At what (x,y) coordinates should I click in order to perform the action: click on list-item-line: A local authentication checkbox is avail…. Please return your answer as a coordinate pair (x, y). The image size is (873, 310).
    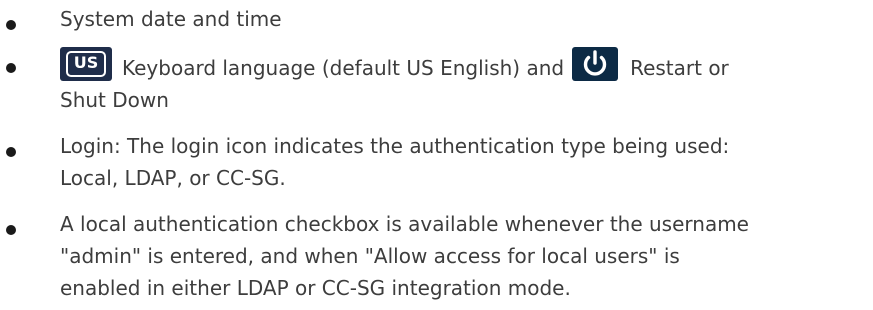
    Looking at the image, I should click on (404, 224).